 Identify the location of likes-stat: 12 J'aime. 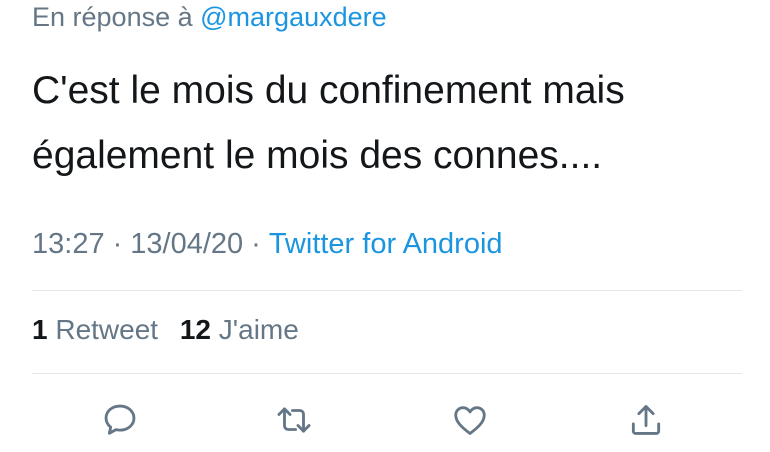
(239, 329).